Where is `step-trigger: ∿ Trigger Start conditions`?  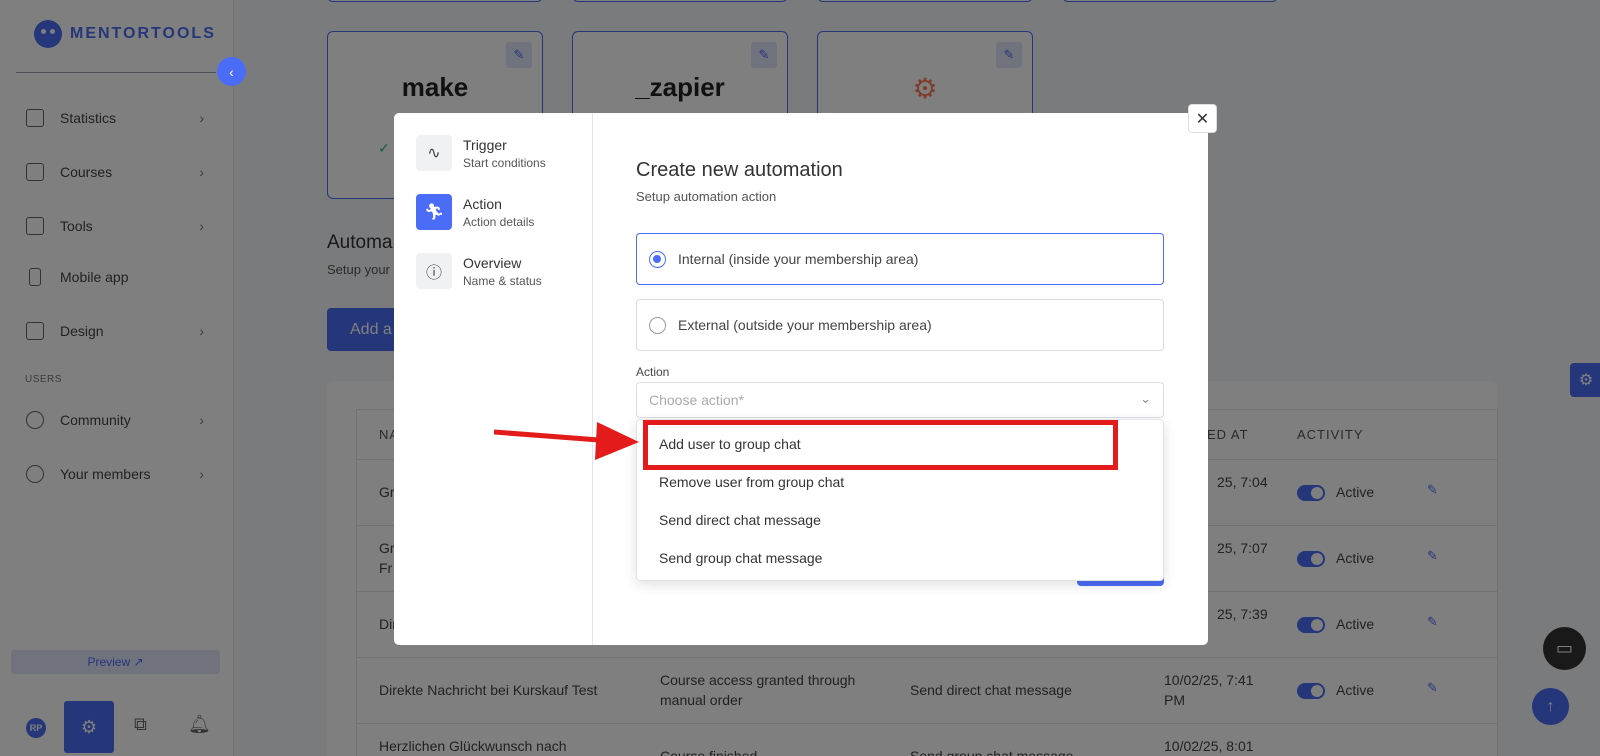
step-trigger: ∿ Trigger Start conditions is located at coordinates (481, 153).